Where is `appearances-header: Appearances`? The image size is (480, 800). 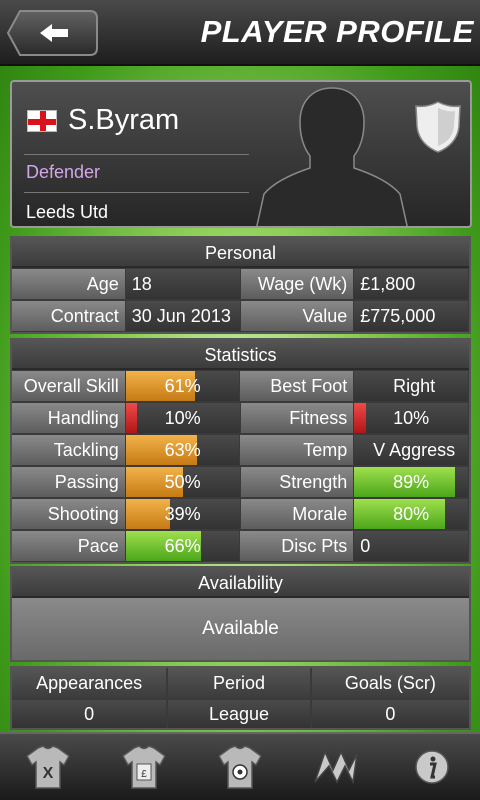 appearances-header: Appearances is located at coordinates (89, 683).